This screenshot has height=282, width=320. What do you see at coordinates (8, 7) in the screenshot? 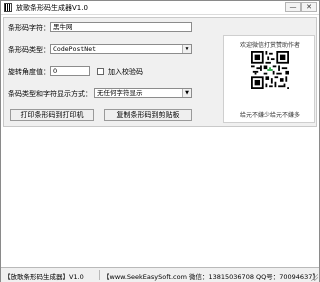
I see `barcode-app-icon` at bounding box center [8, 7].